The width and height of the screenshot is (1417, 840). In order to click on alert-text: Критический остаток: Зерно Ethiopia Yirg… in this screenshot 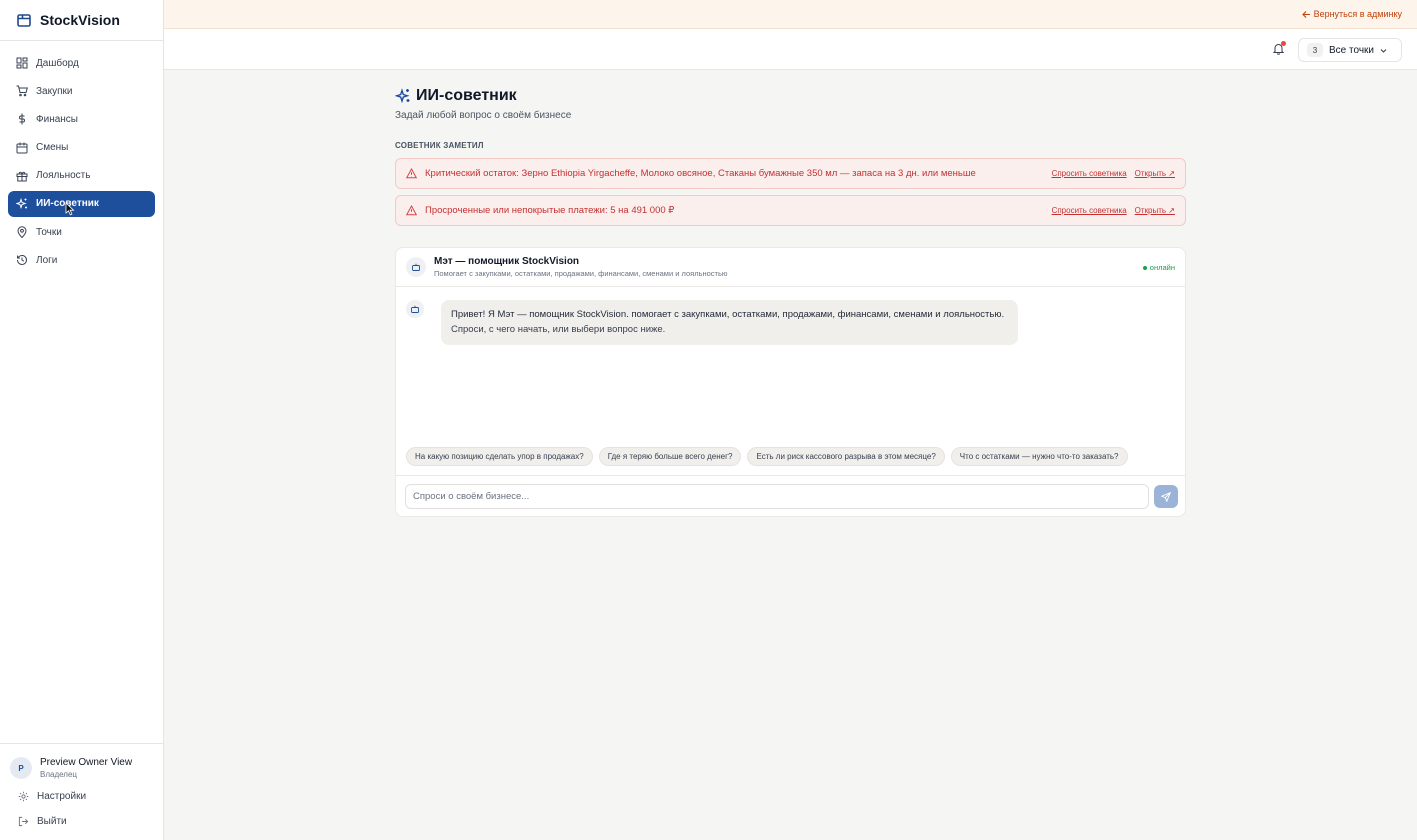, I will do `click(700, 173)`.